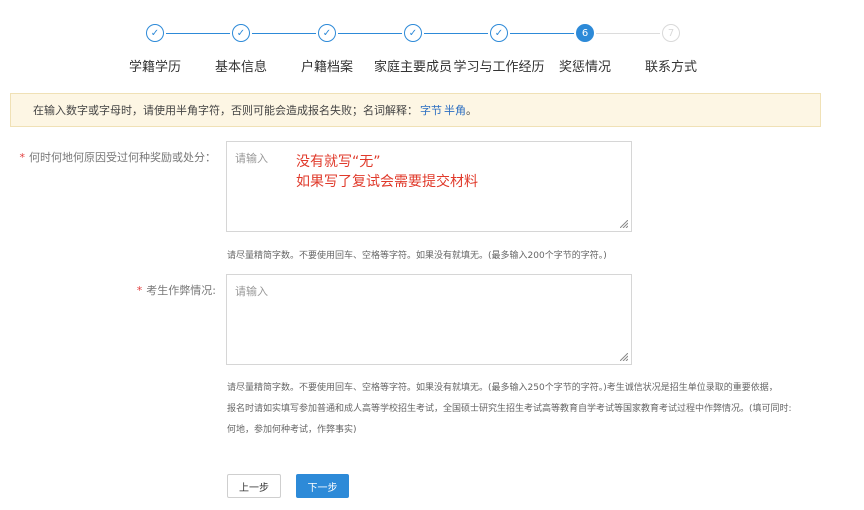 The image size is (864, 510). What do you see at coordinates (387, 182) in the screenshot?
I see `annotation-line-2: 如果写了复试会需要提交材料` at bounding box center [387, 182].